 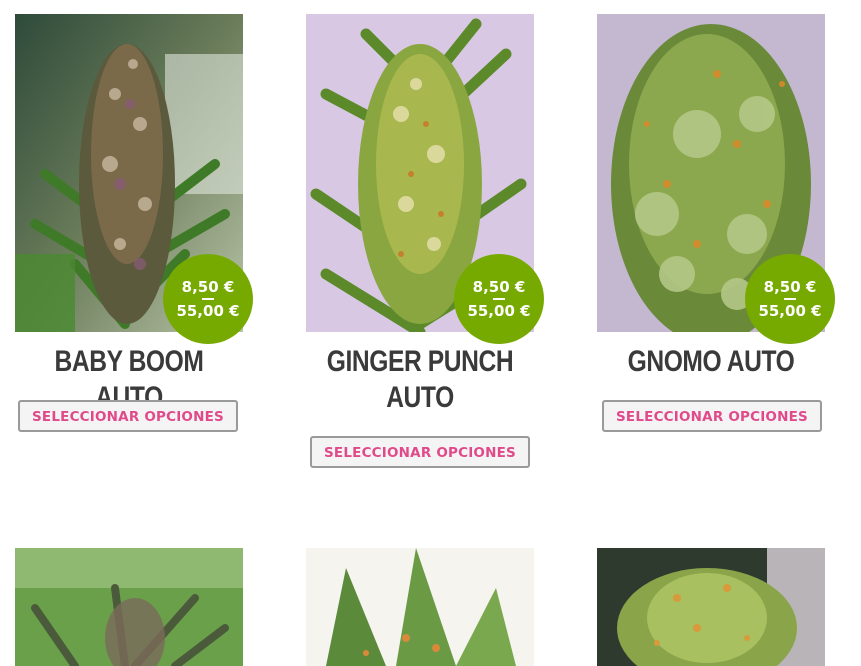 I want to click on product-title: GNOMO AUTO, so click(x=711, y=362).